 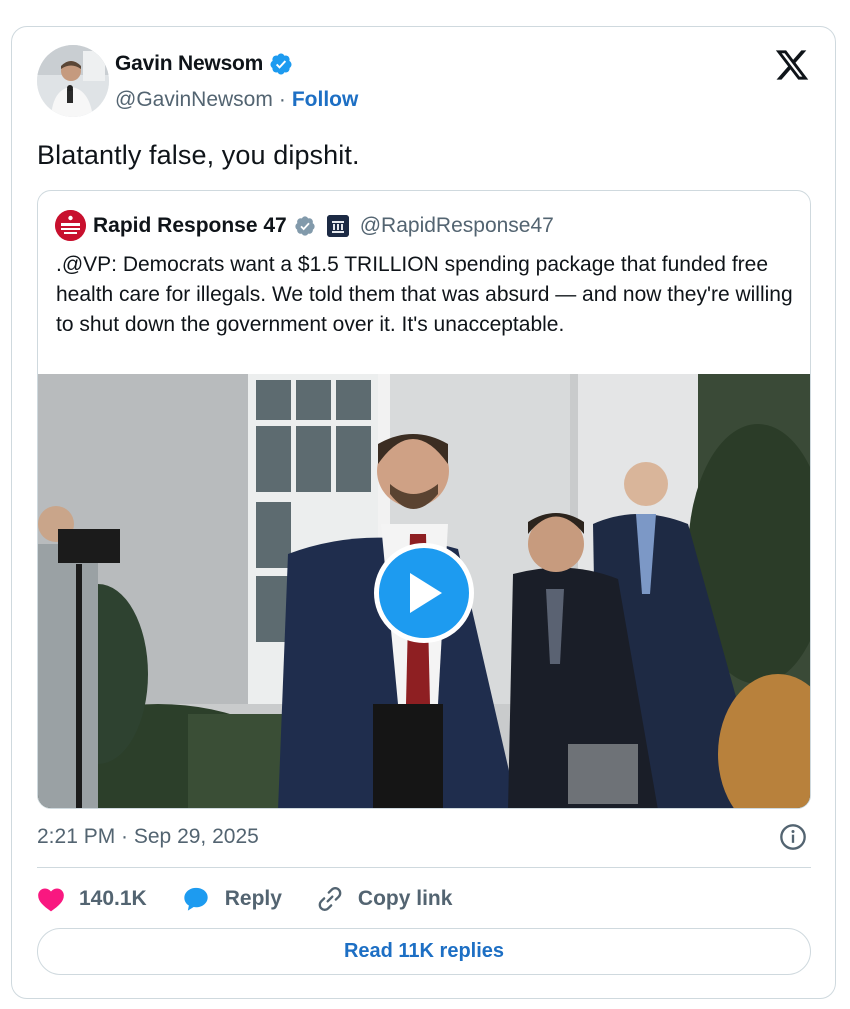 I want to click on government-affiliate-badge-icon, so click(x=337, y=225).